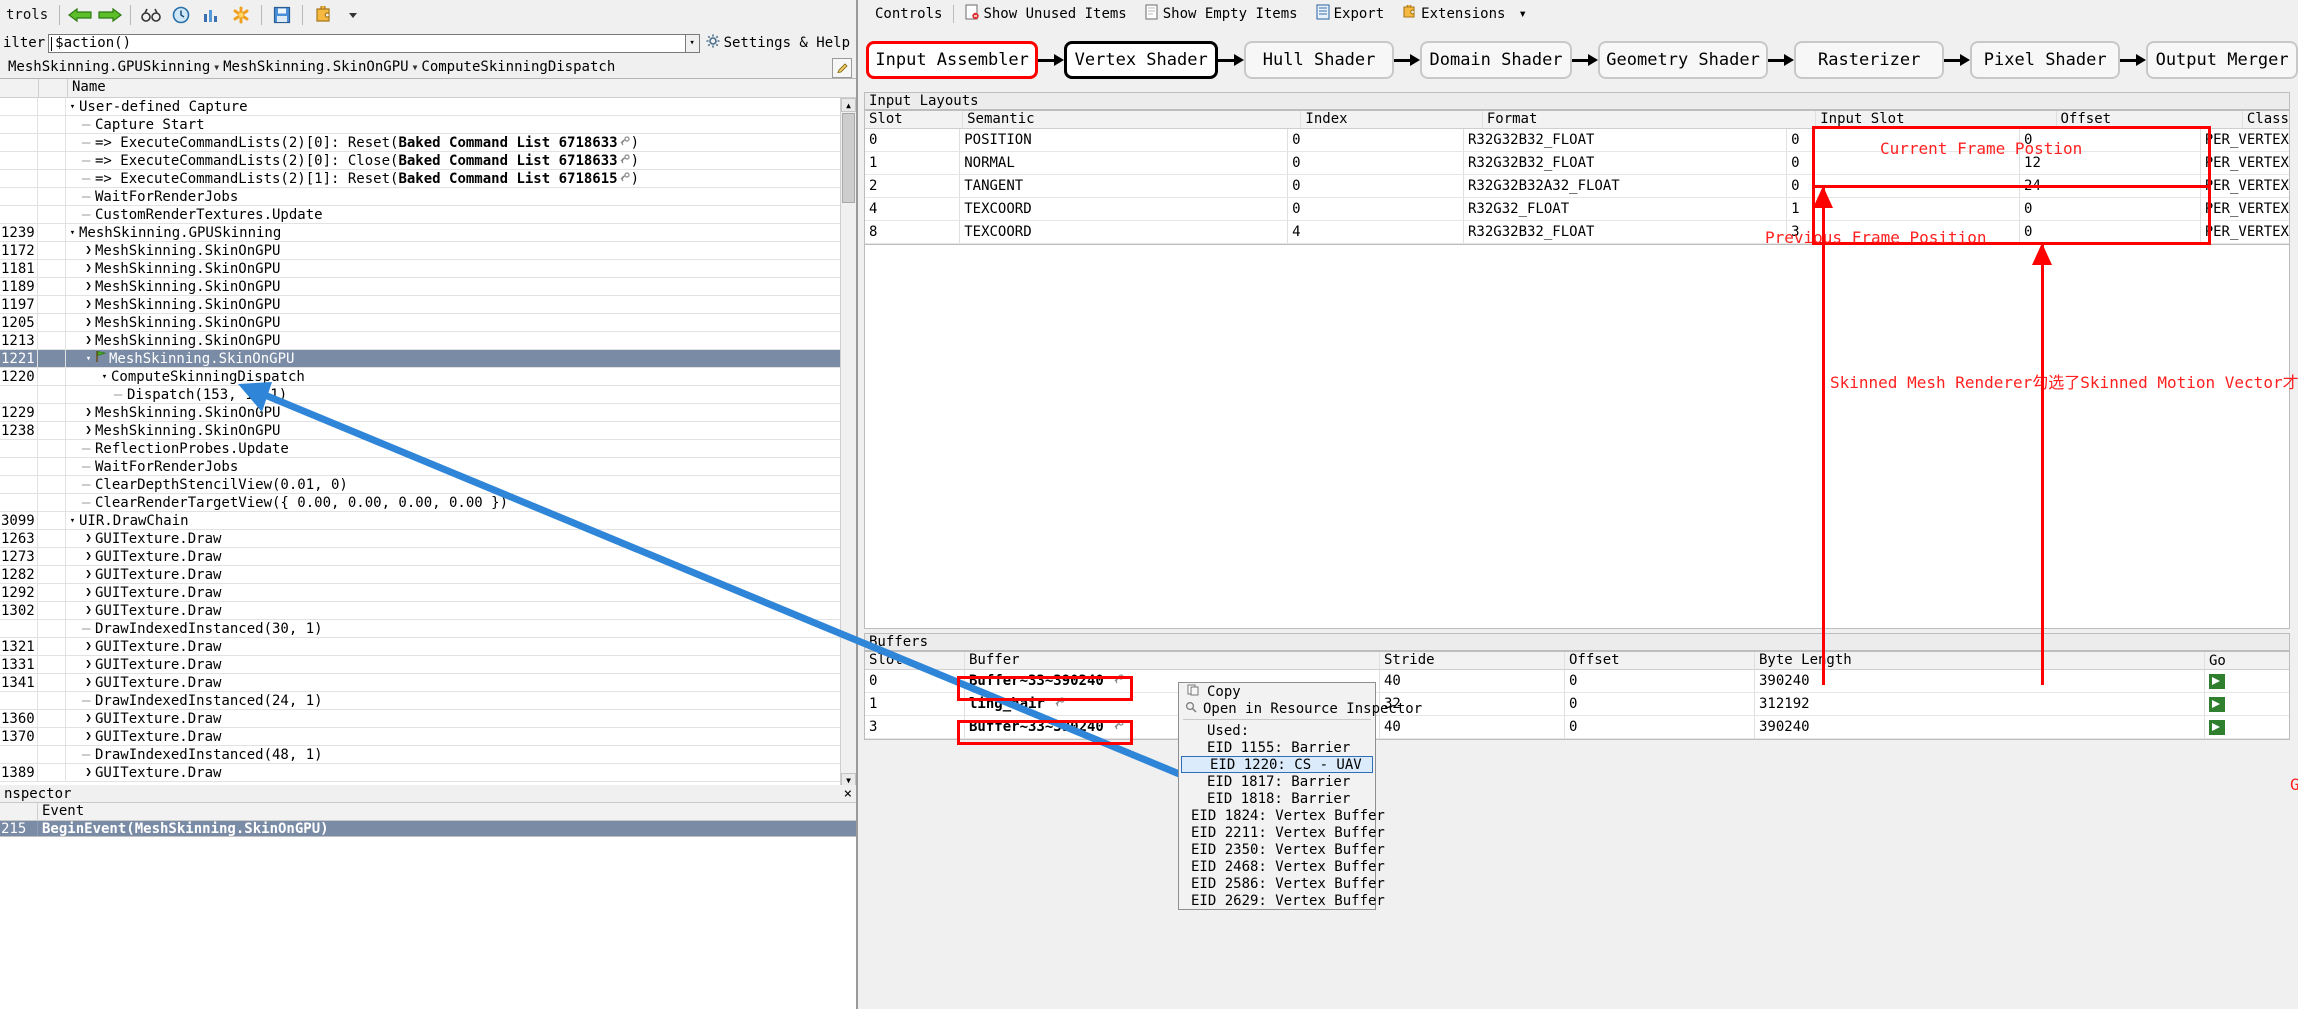 This screenshot has height=1010, width=2298. Describe the element at coordinates (110, 15) in the screenshot. I see `forward-arrow-icon` at that location.